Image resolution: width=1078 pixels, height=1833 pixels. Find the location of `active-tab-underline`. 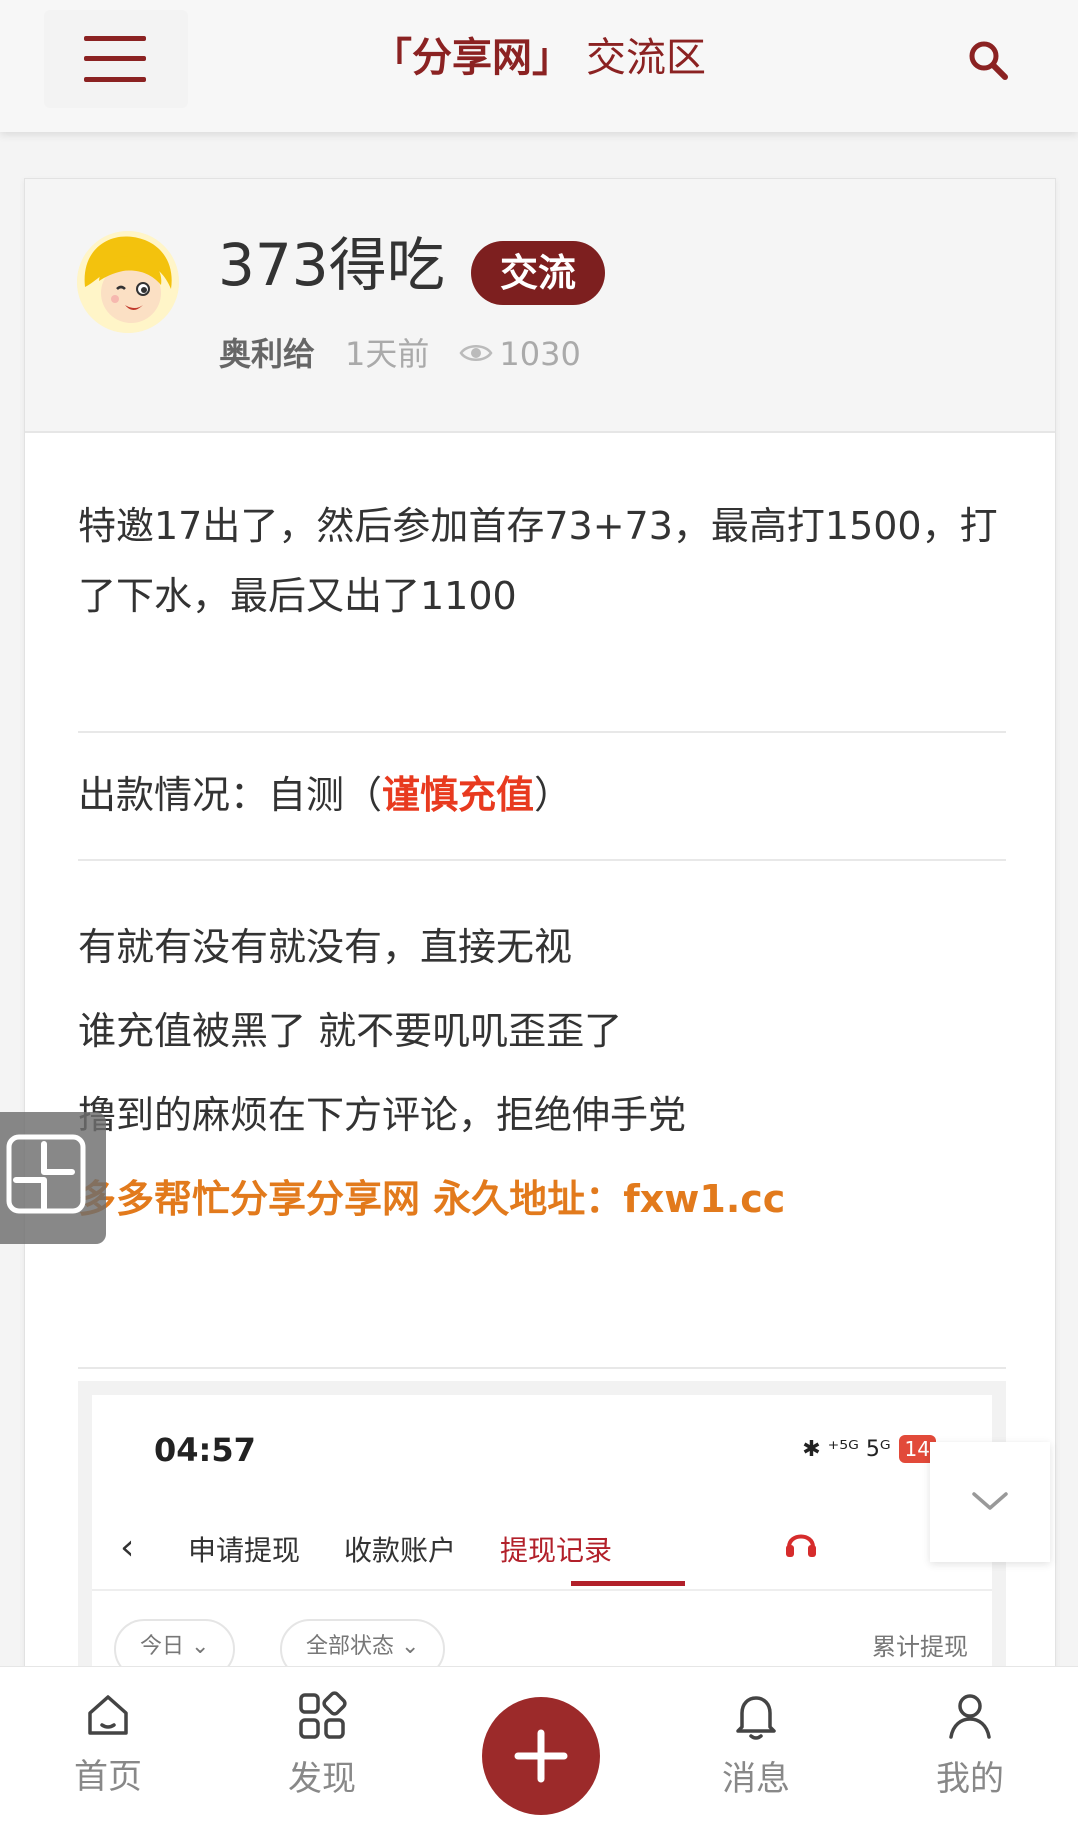

active-tab-underline is located at coordinates (628, 1583).